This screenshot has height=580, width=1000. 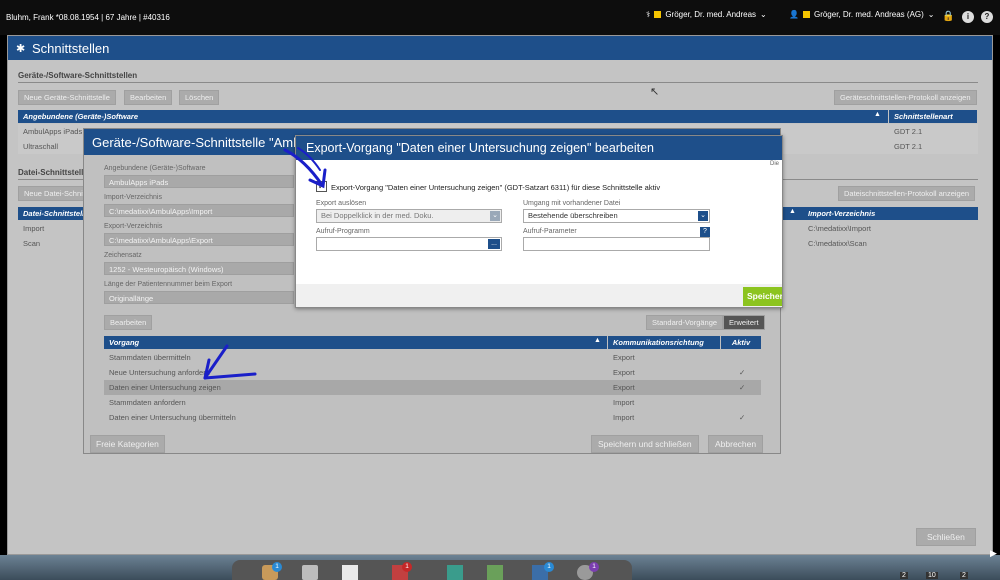 What do you see at coordinates (21, 49) in the screenshot?
I see `interface-icon: ✱` at bounding box center [21, 49].